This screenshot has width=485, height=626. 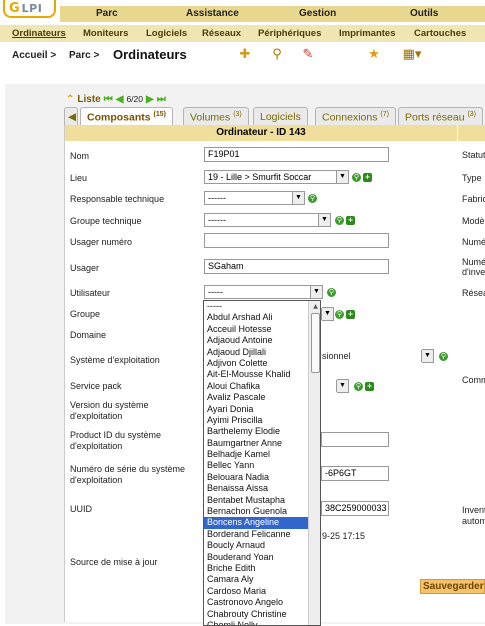 I want to click on label-uuid: UUID, so click(x=81, y=509).